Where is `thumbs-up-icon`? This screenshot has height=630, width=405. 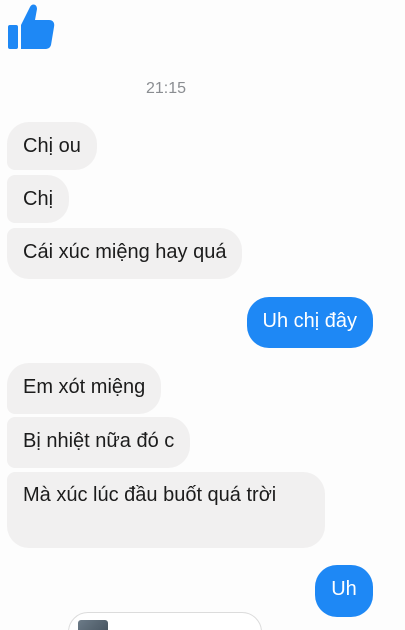 thumbs-up-icon is located at coordinates (31, 27).